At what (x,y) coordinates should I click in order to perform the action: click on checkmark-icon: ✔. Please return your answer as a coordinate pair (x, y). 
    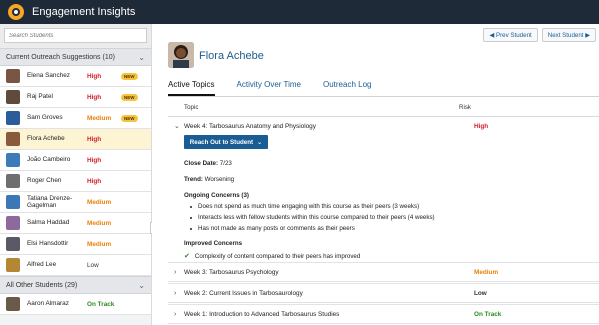
    Looking at the image, I should click on (187, 256).